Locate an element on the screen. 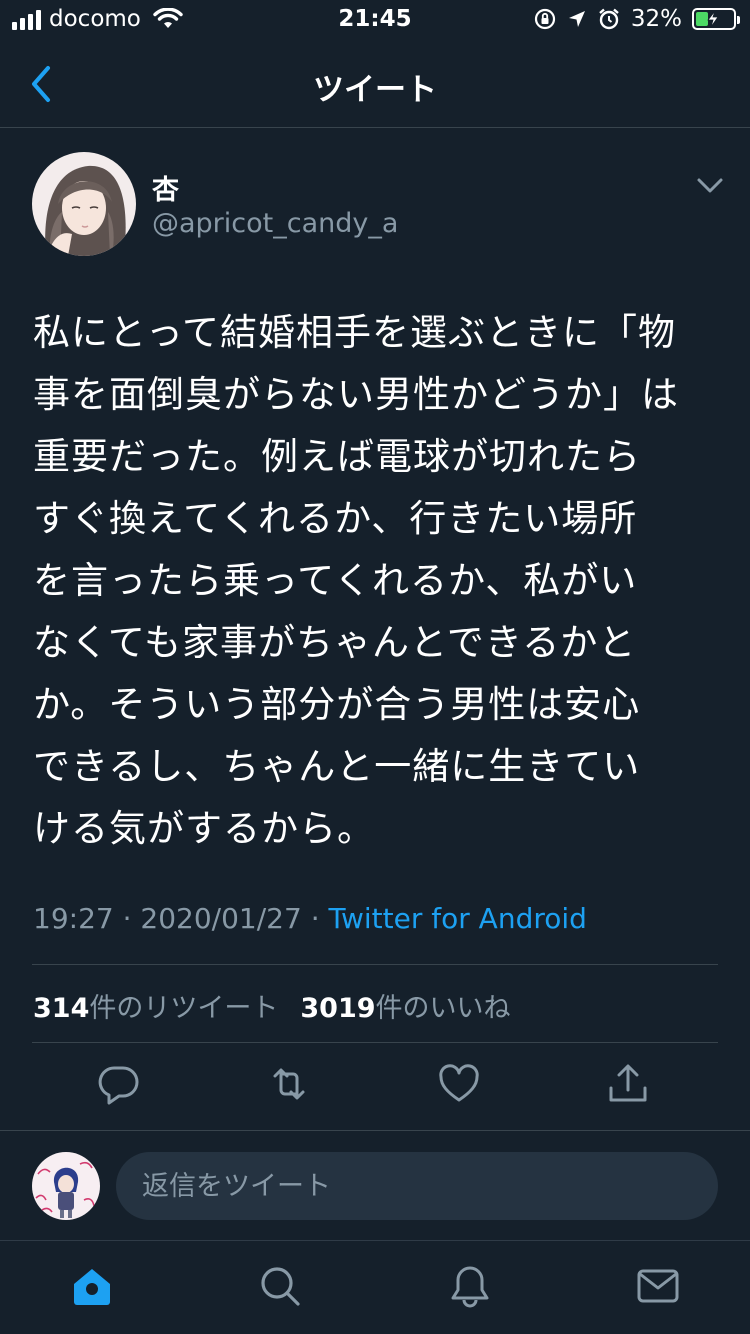 The height and width of the screenshot is (1334, 750). status-right: 32% is located at coordinates (636, 19).